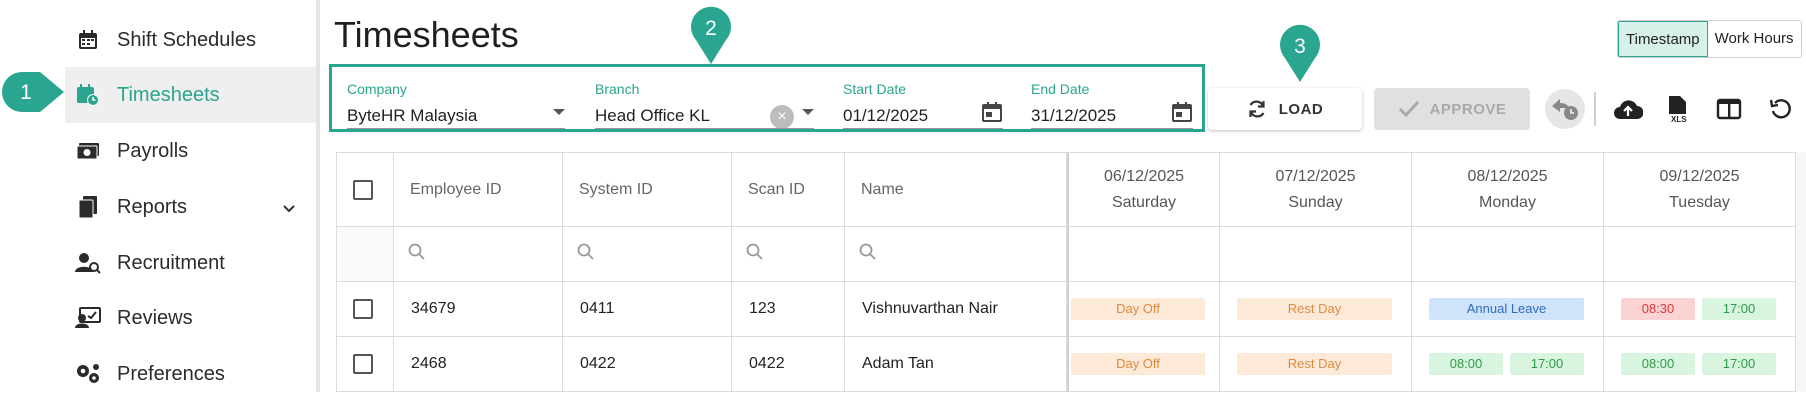  What do you see at coordinates (155, 317) in the screenshot?
I see `sidebar-item-label: Reviews` at bounding box center [155, 317].